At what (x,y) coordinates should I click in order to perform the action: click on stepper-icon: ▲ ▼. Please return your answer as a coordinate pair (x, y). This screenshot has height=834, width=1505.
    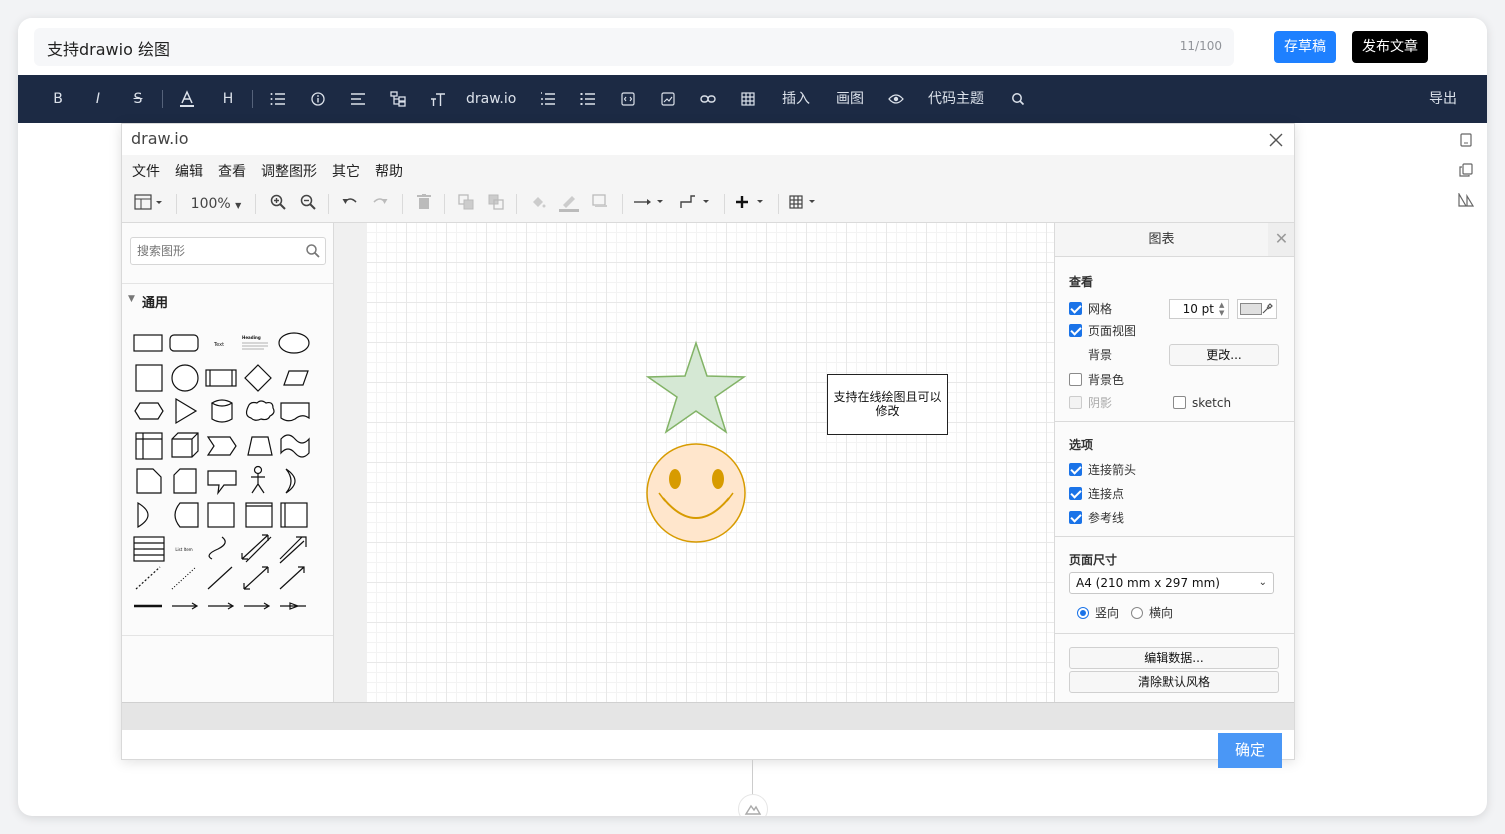
    Looking at the image, I should click on (1221, 309).